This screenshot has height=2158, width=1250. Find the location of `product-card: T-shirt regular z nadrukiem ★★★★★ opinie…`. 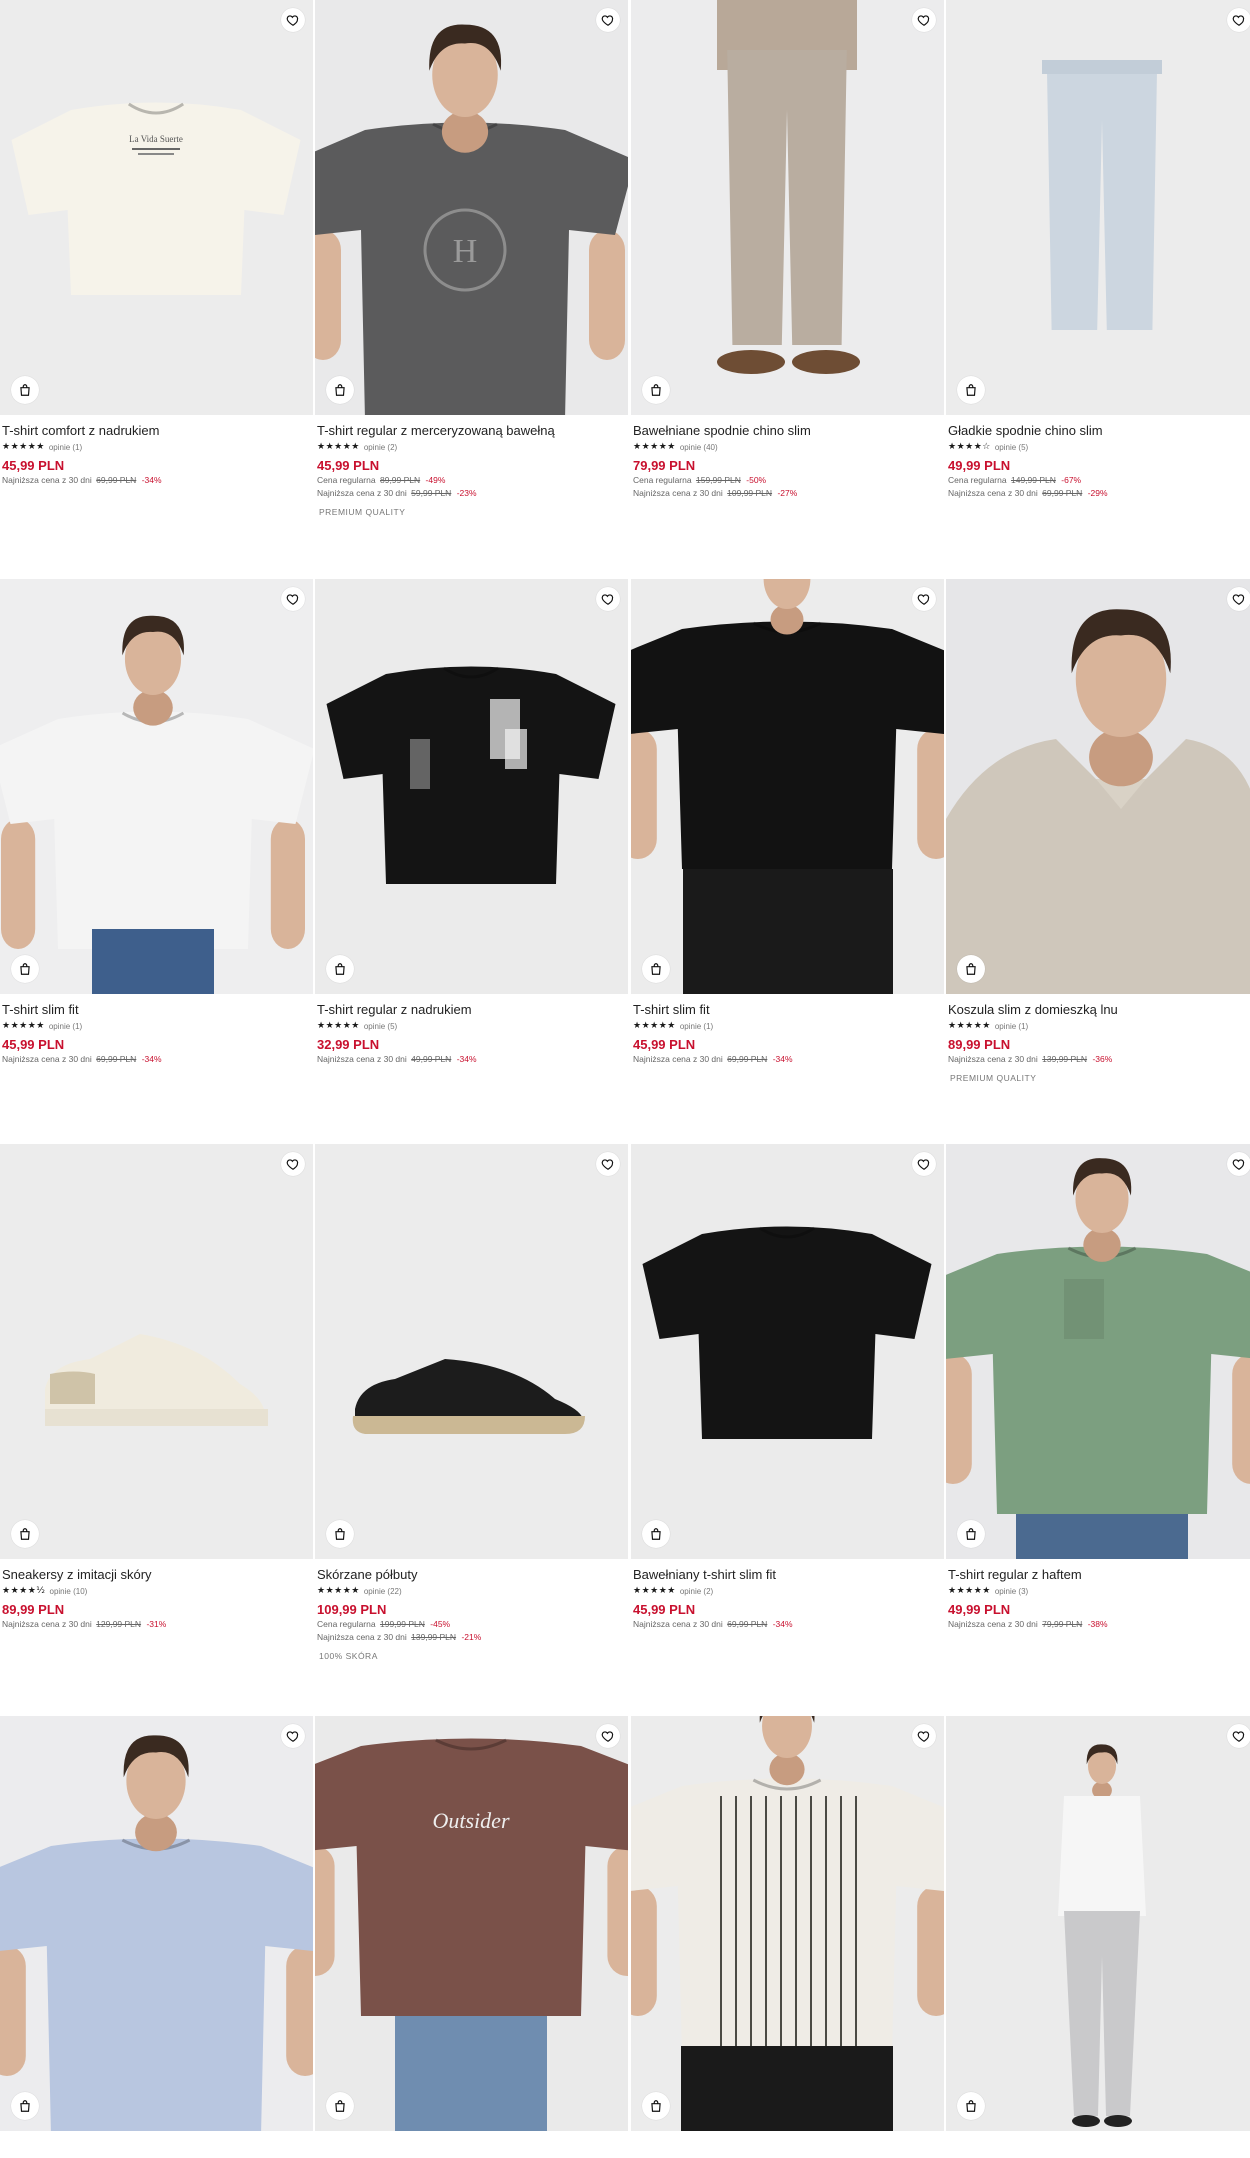

product-card: T-shirt regular z nadrukiem ★★★★★ opinie… is located at coordinates (471, 822).